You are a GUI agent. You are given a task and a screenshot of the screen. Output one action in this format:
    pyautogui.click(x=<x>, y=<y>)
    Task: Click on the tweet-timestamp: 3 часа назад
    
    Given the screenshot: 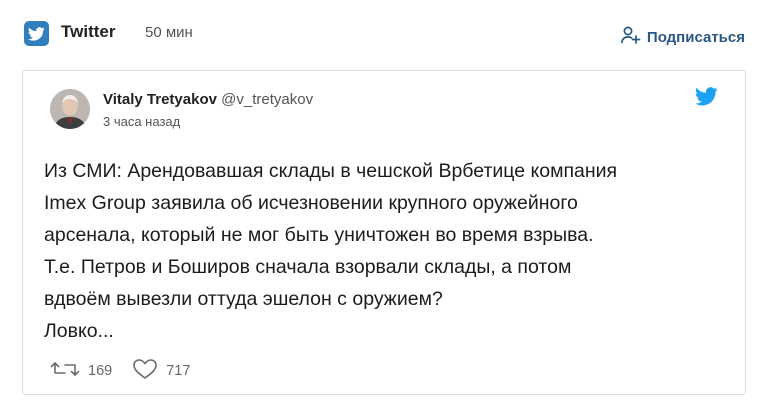 What is the action you would take?
    pyautogui.click(x=141, y=121)
    